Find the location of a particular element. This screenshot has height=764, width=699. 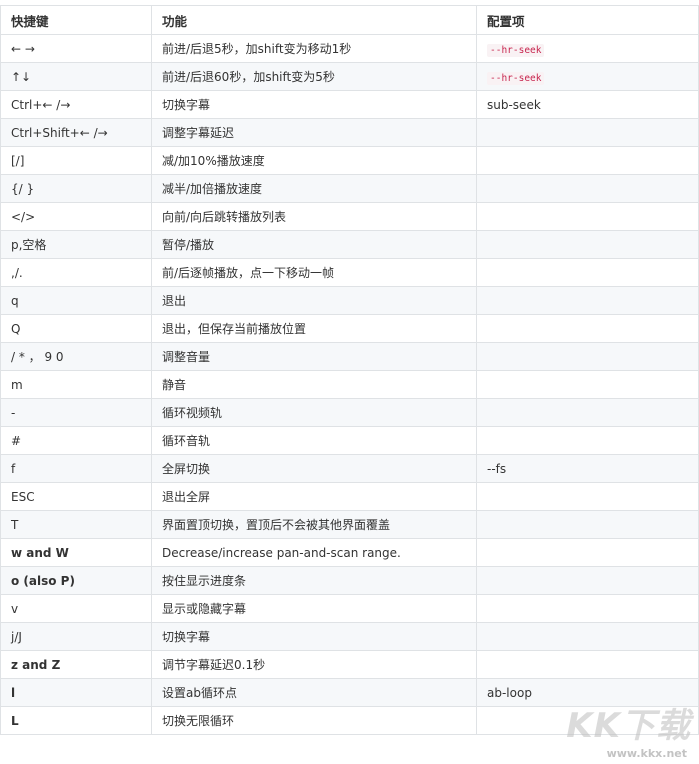

table-row: q 退出 is located at coordinates (349, 300).